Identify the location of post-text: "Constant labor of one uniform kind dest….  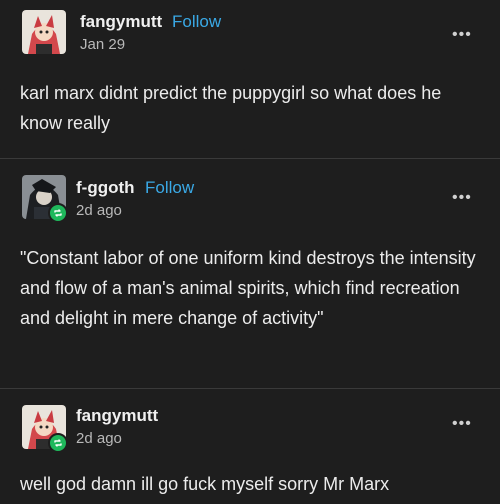
(248, 288).